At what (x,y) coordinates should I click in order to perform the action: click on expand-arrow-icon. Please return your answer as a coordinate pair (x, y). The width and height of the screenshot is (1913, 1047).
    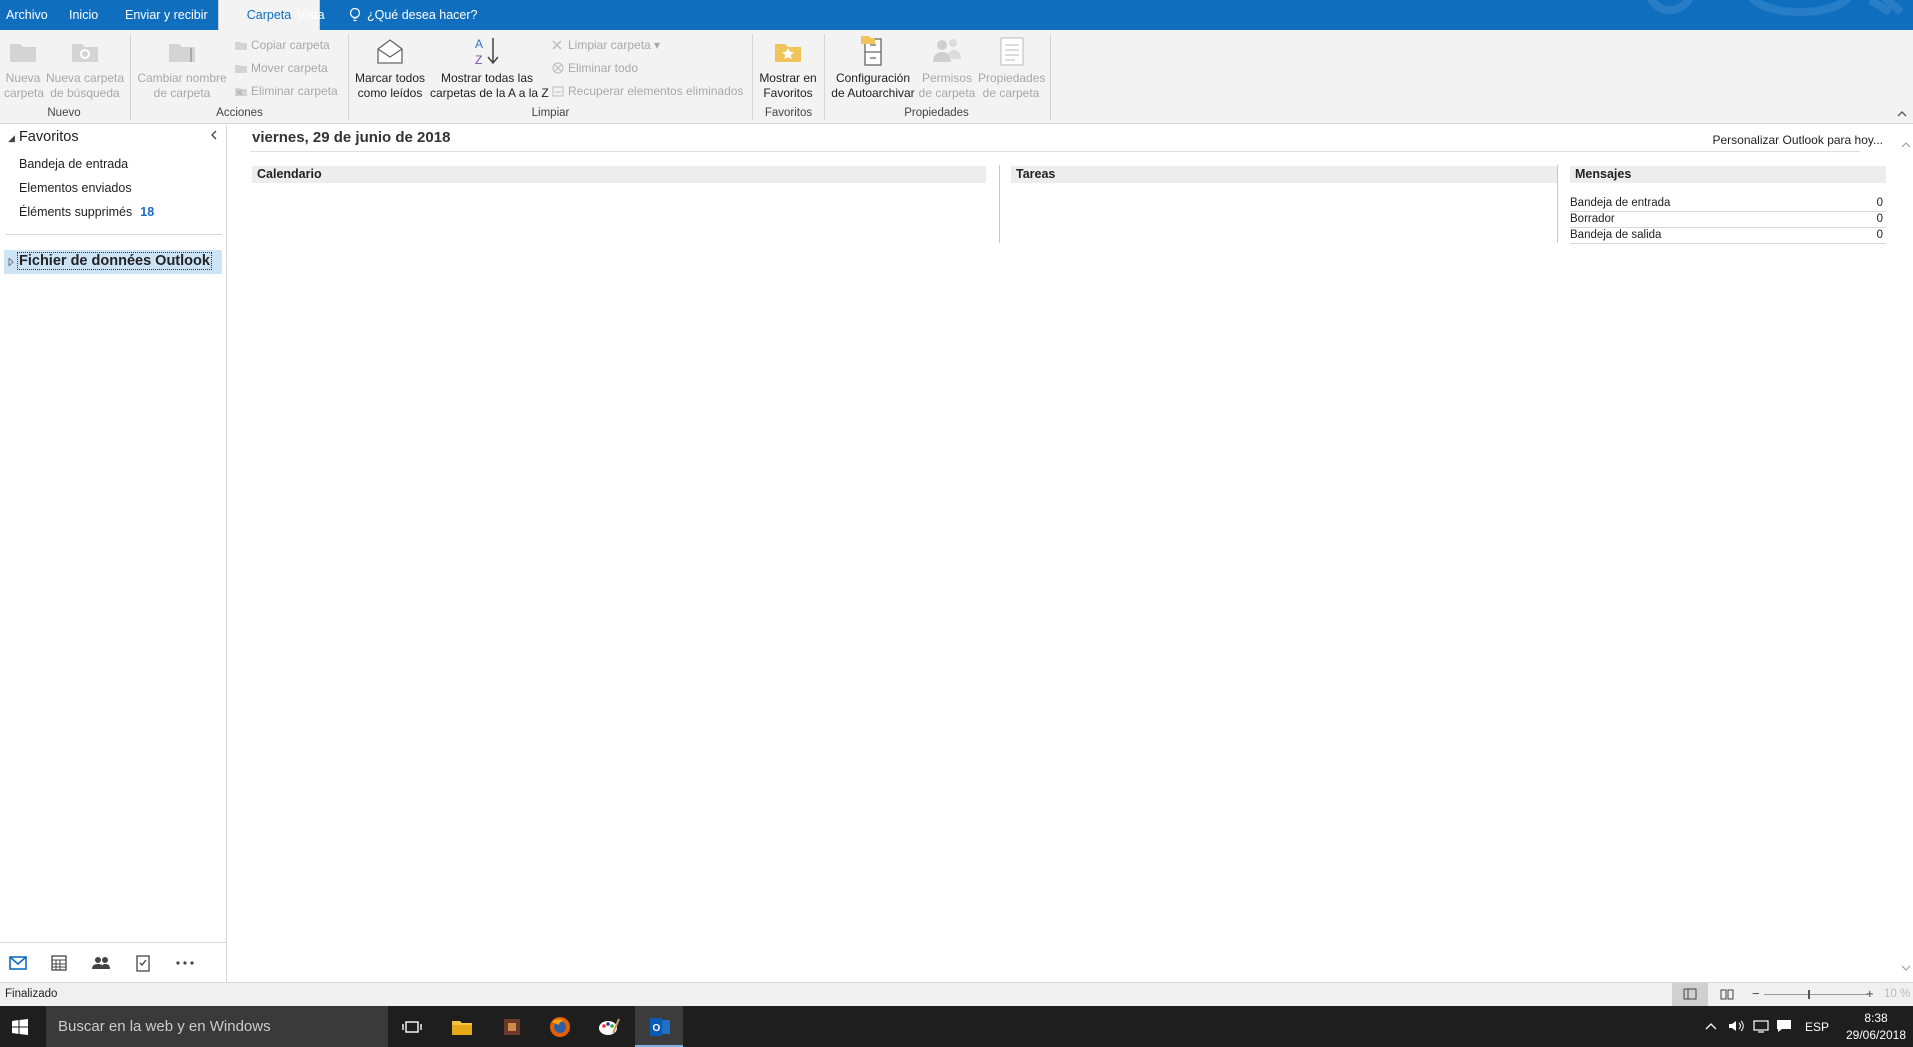
    Looking at the image, I should click on (11, 262).